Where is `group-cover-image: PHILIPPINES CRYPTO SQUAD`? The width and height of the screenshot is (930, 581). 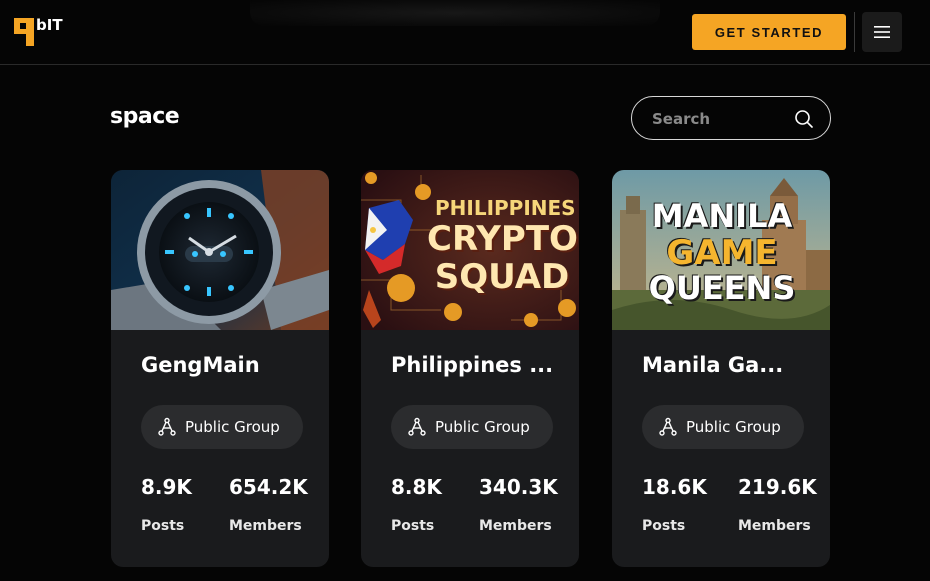 group-cover-image: PHILIPPINES CRYPTO SQUAD is located at coordinates (470, 250).